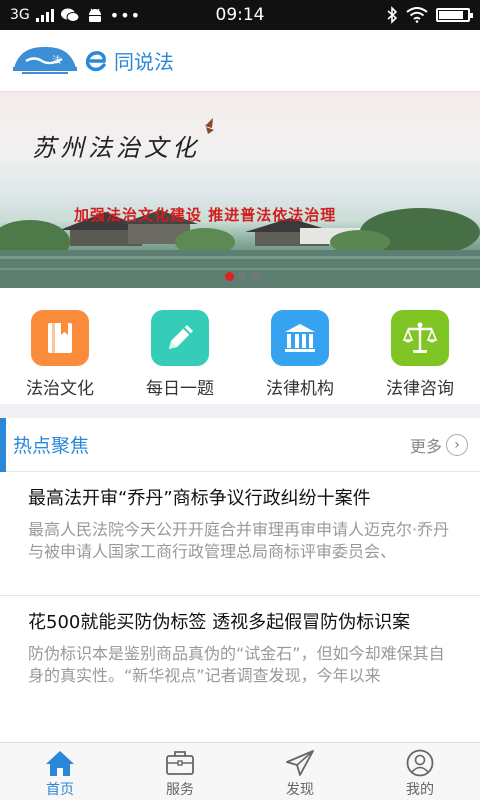 The height and width of the screenshot is (800, 480). I want to click on tab-label: 发现, so click(300, 790).